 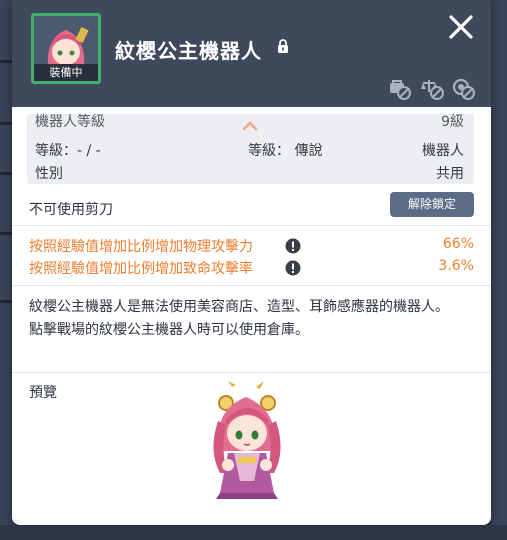 What do you see at coordinates (463, 89) in the screenshot?
I see `recycle-block-icon` at bounding box center [463, 89].